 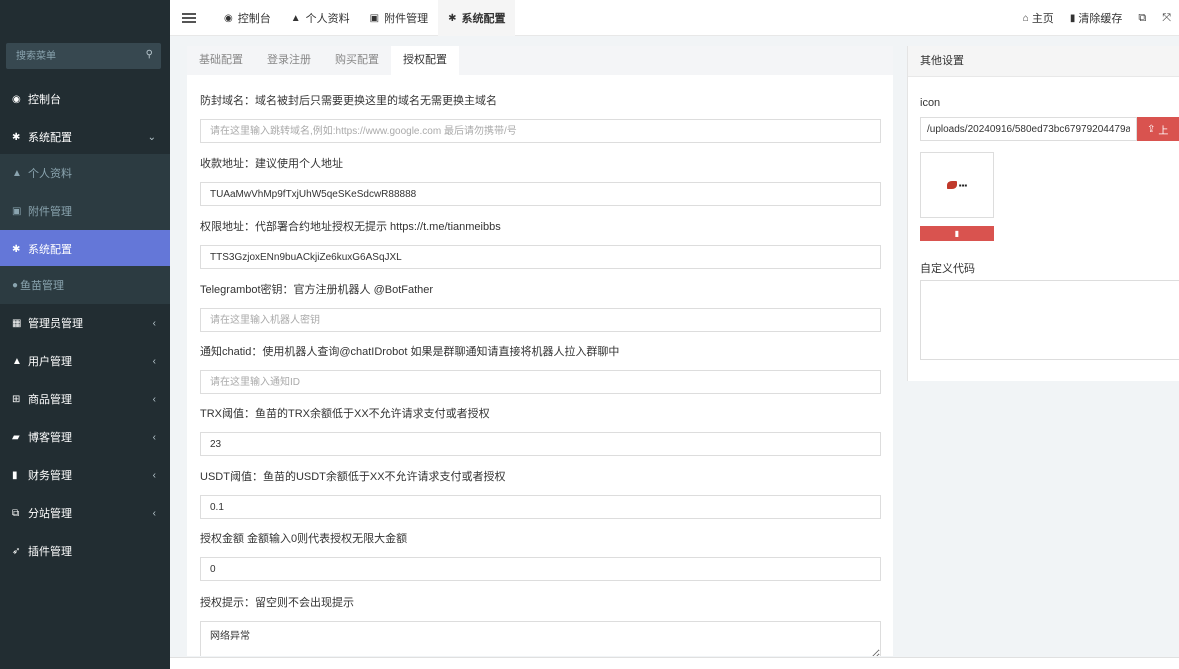 I want to click on sidebar-search: ⚲, so click(x=83, y=56).